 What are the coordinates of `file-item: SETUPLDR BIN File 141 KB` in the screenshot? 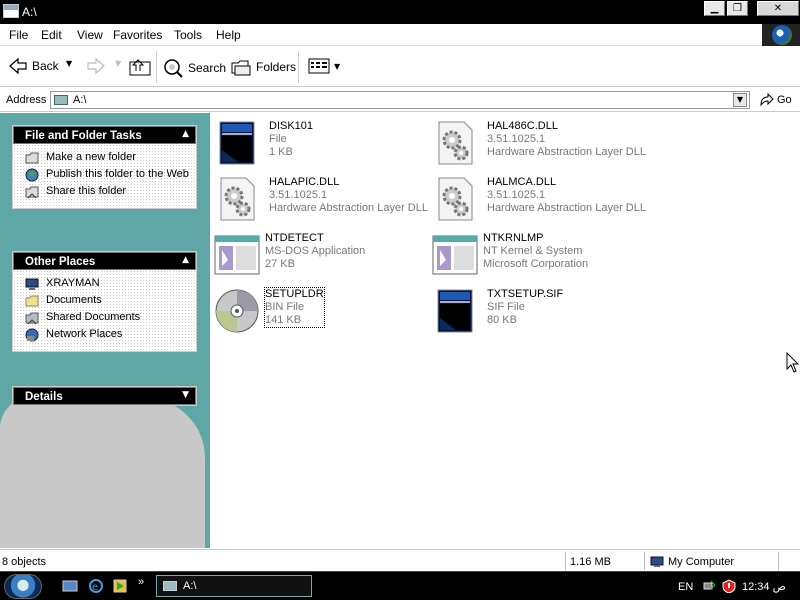 It's located at (321, 312).